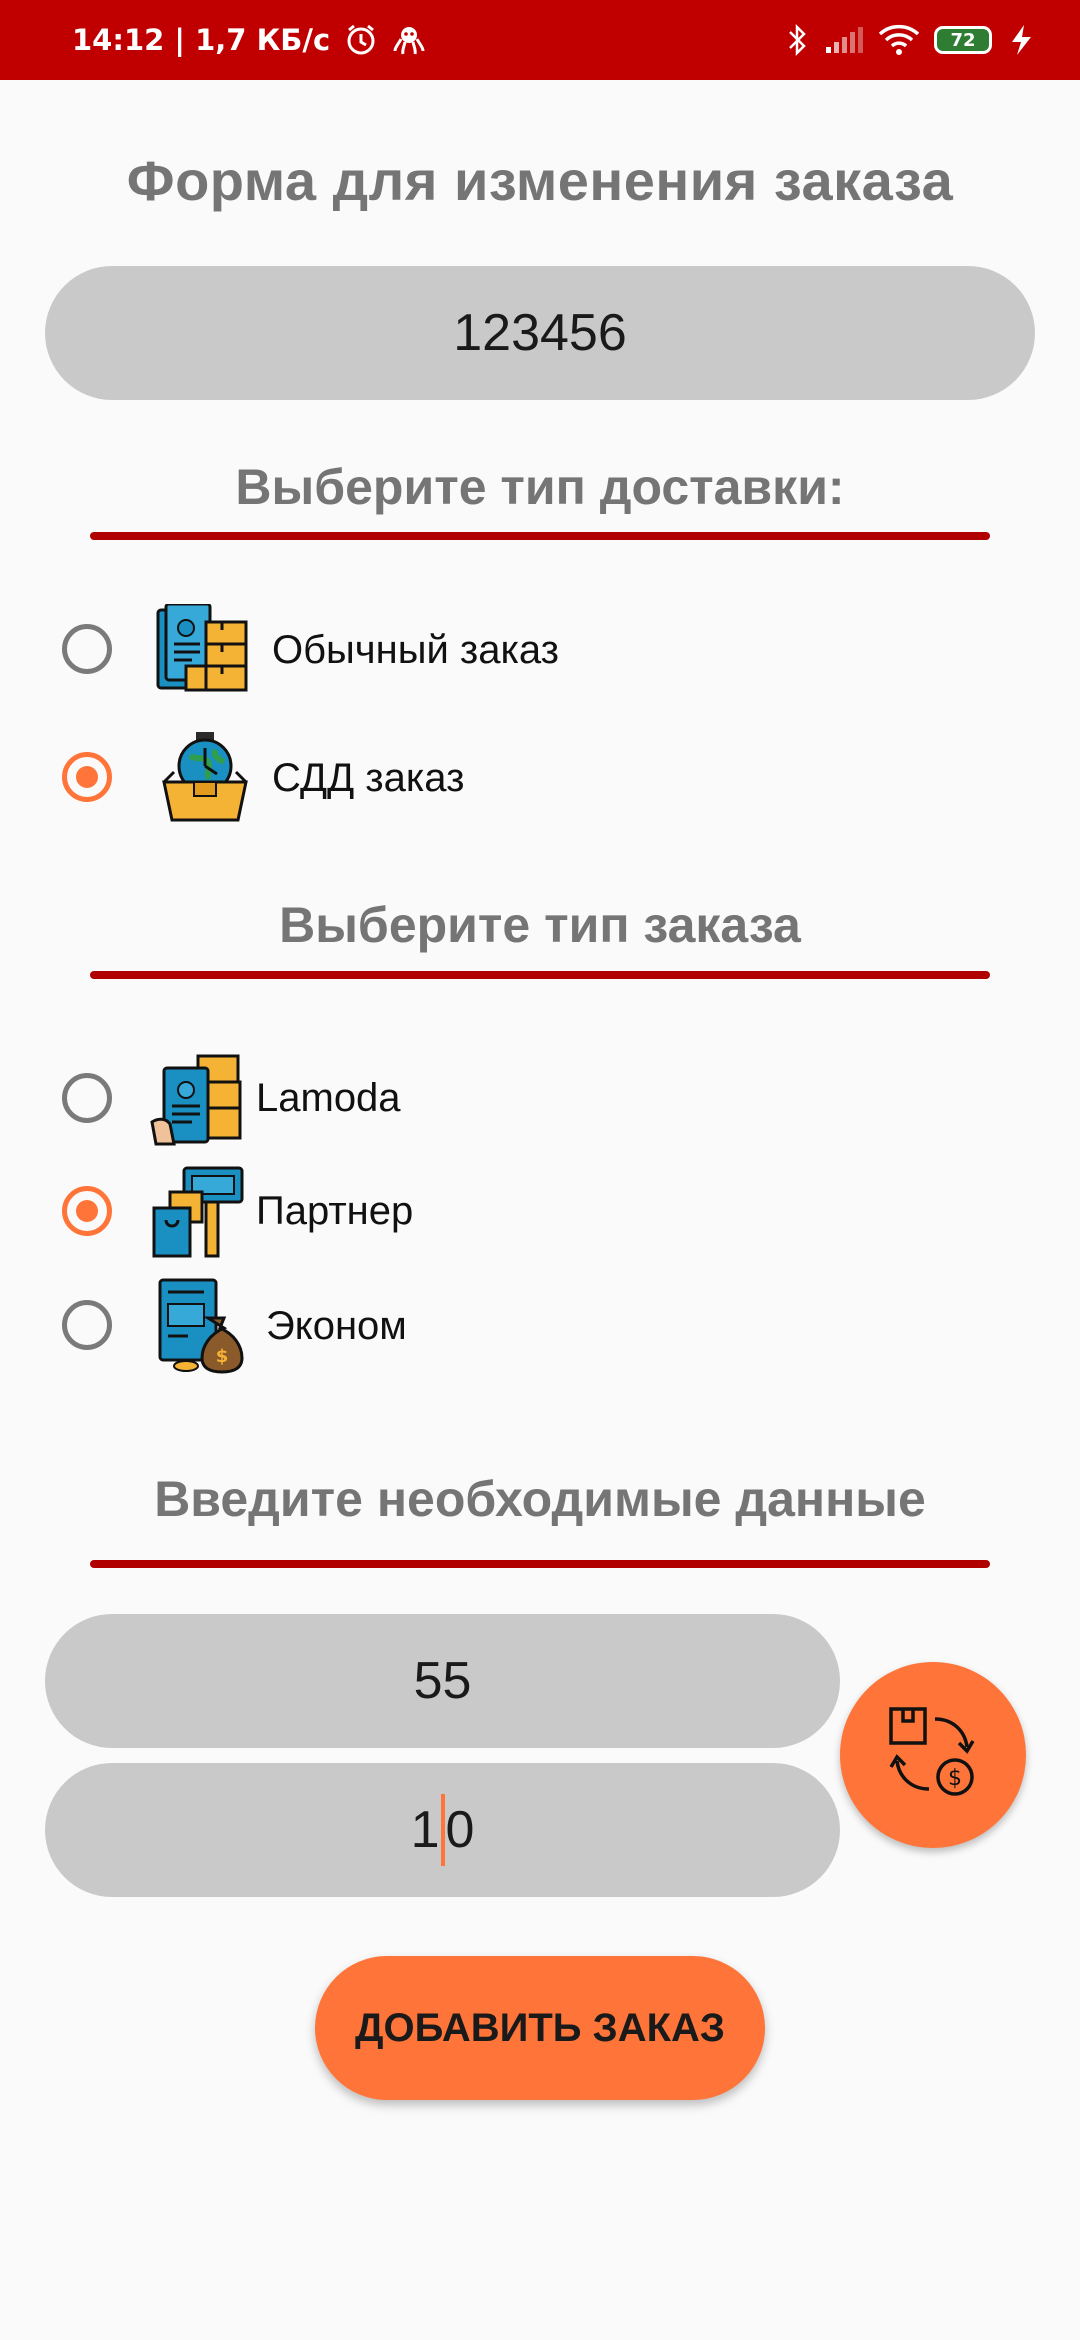 This screenshot has height=2340, width=1080. Describe the element at coordinates (540, 487) in the screenshot. I see `delivery-type-heading: Выберите тип доставки:` at that location.